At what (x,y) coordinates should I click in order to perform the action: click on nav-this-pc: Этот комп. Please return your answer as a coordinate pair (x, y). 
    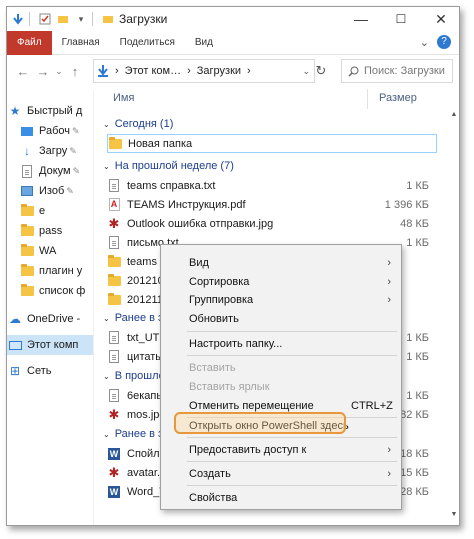
    Looking at the image, I should click on (50, 345).